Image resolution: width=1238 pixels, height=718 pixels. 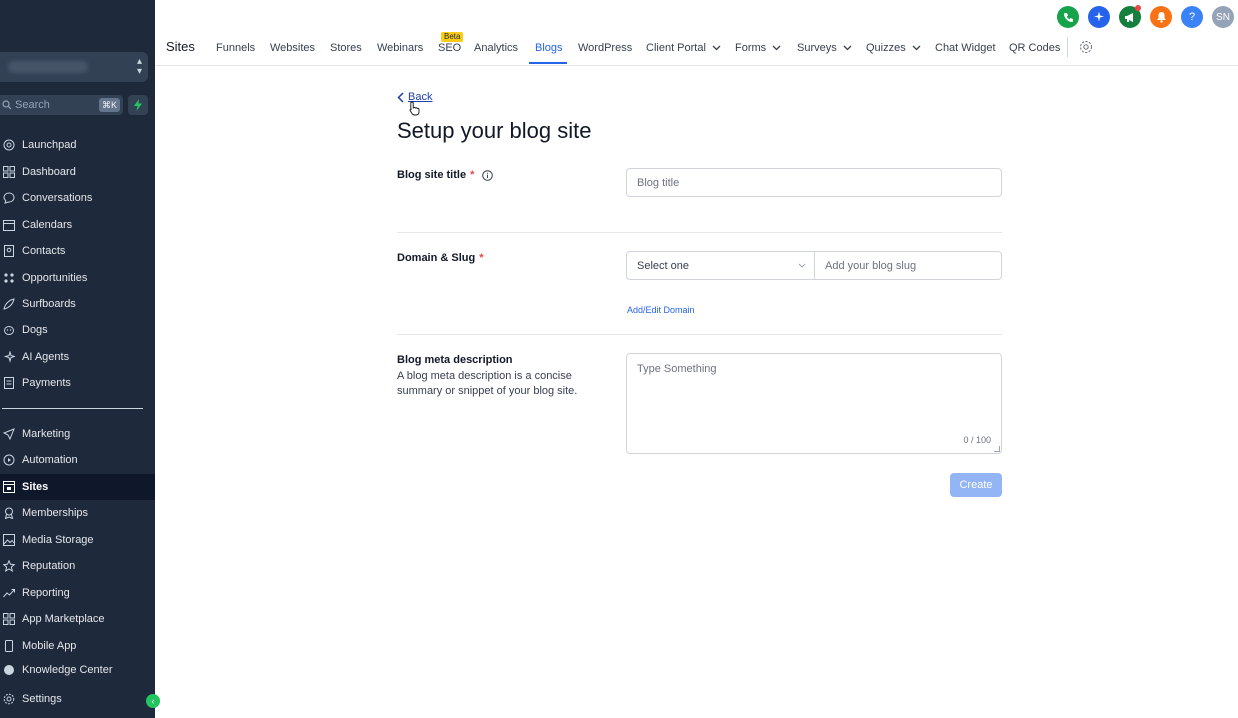 I want to click on dog-icon, so click(x=11, y=330).